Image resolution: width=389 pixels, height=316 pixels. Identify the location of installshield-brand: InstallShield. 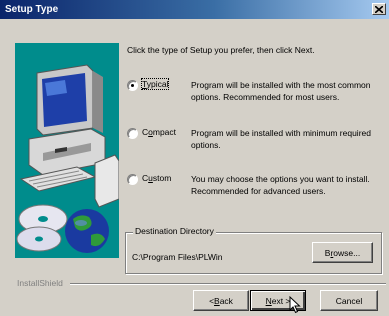
(41, 283).